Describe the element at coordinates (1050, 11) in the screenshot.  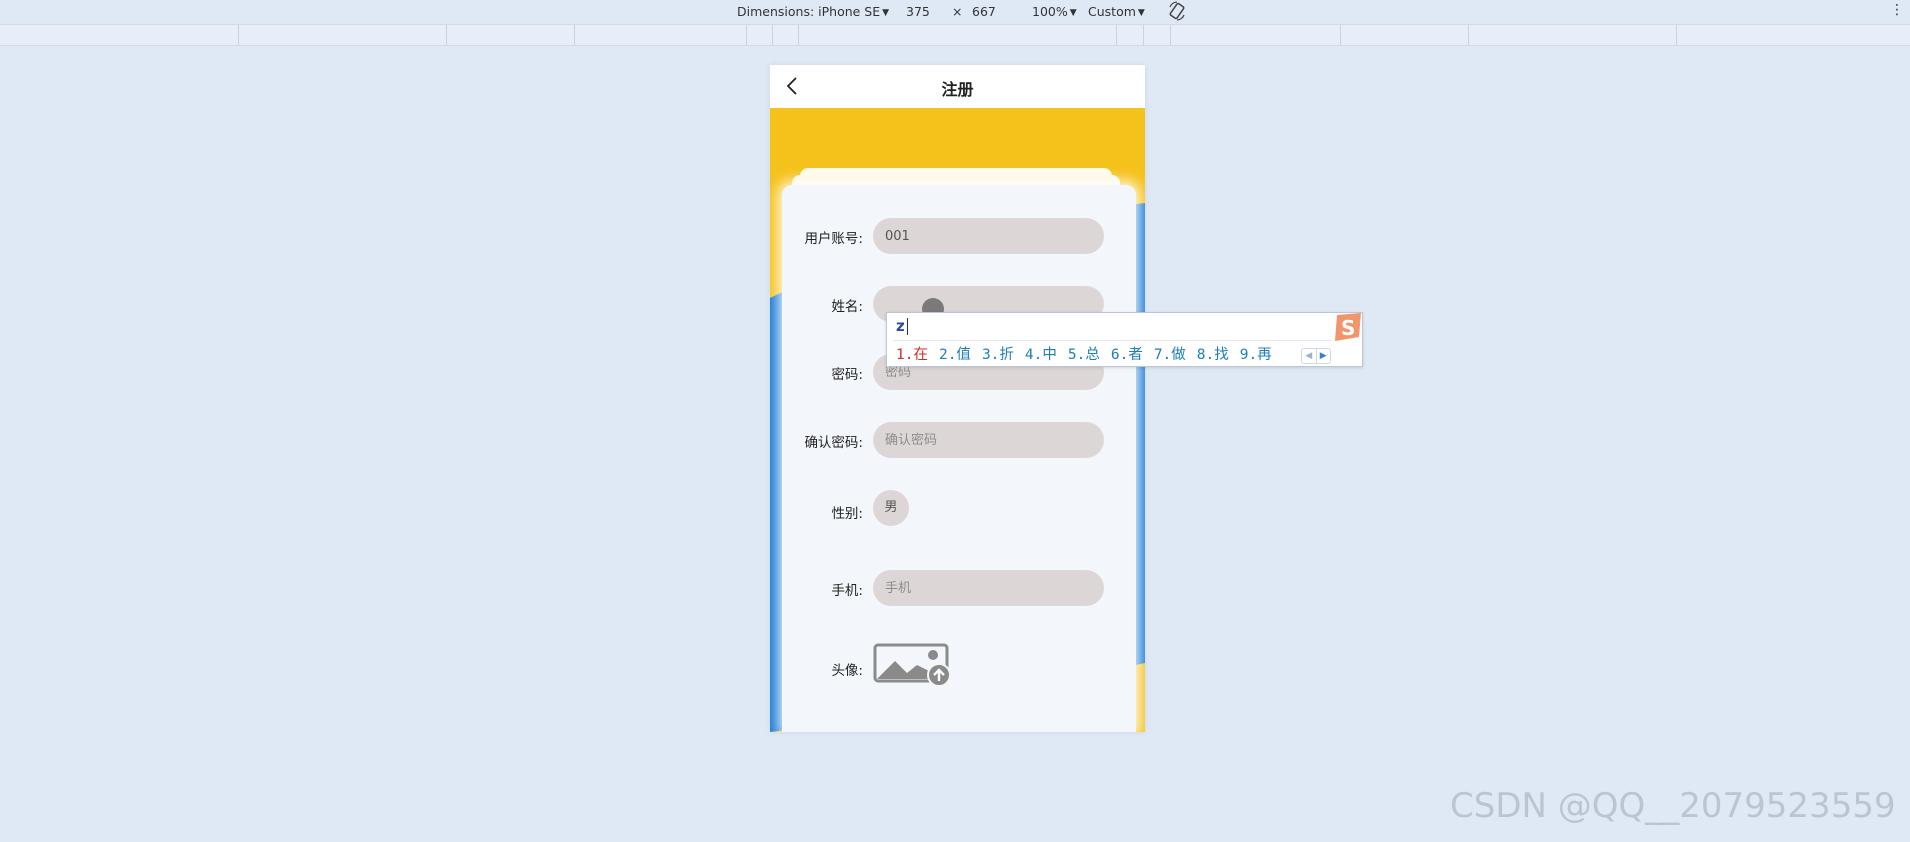
I see `zoom-label: 100%` at that location.